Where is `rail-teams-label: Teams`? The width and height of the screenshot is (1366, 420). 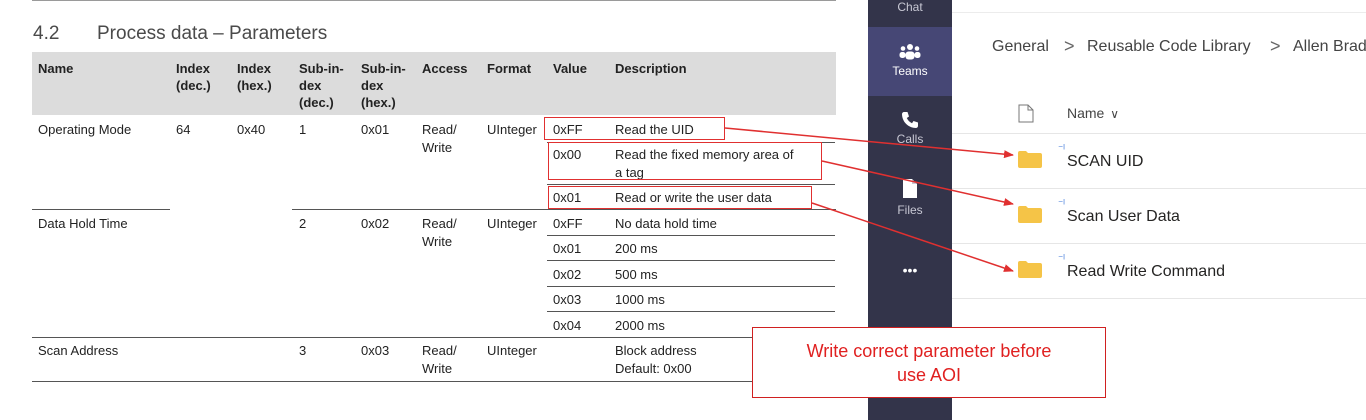 rail-teams-label: Teams is located at coordinates (910, 71).